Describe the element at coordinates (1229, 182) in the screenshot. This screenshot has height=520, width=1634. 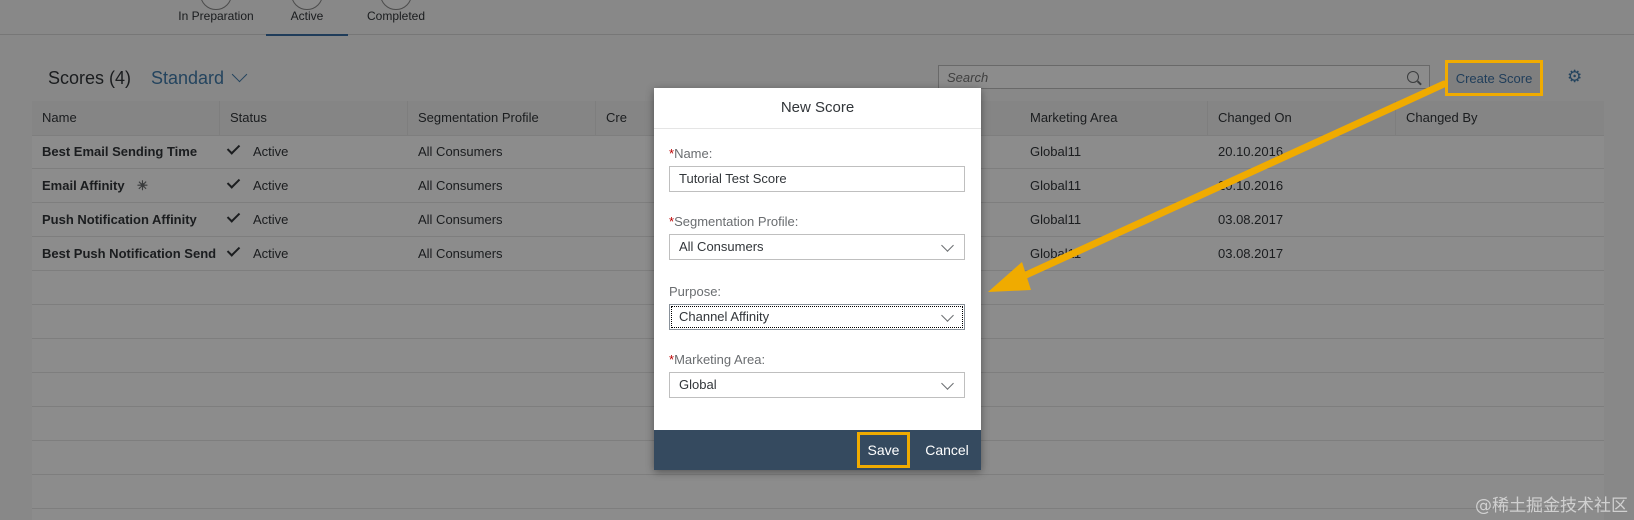
I see `annotation-arrow-shaft` at that location.